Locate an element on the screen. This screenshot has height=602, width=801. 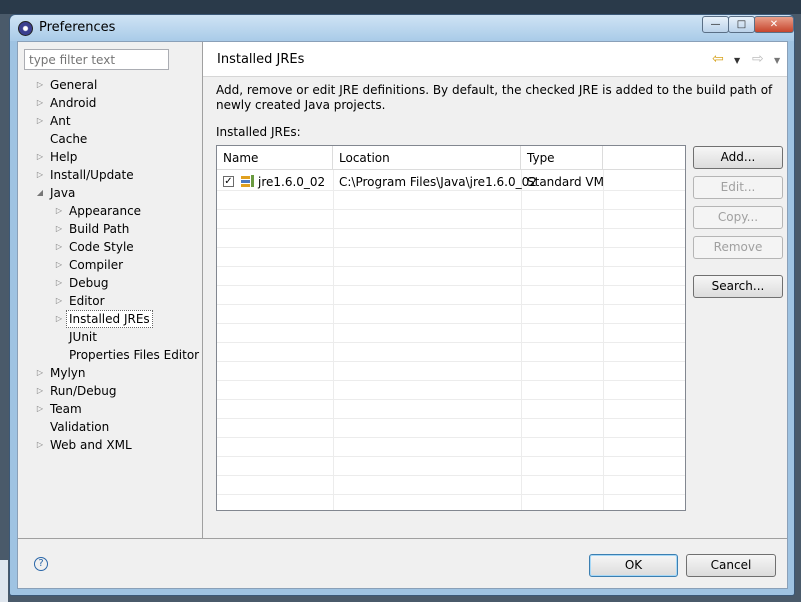
tree-item-label: Web and XML is located at coordinates (91, 445).